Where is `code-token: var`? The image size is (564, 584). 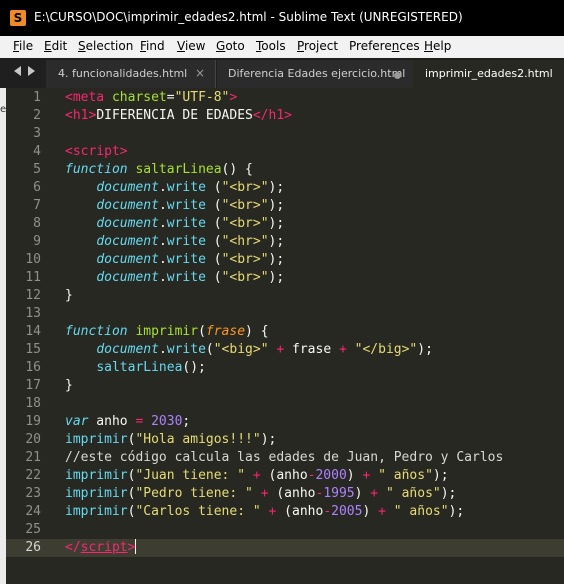 code-token: var is located at coordinates (77, 421).